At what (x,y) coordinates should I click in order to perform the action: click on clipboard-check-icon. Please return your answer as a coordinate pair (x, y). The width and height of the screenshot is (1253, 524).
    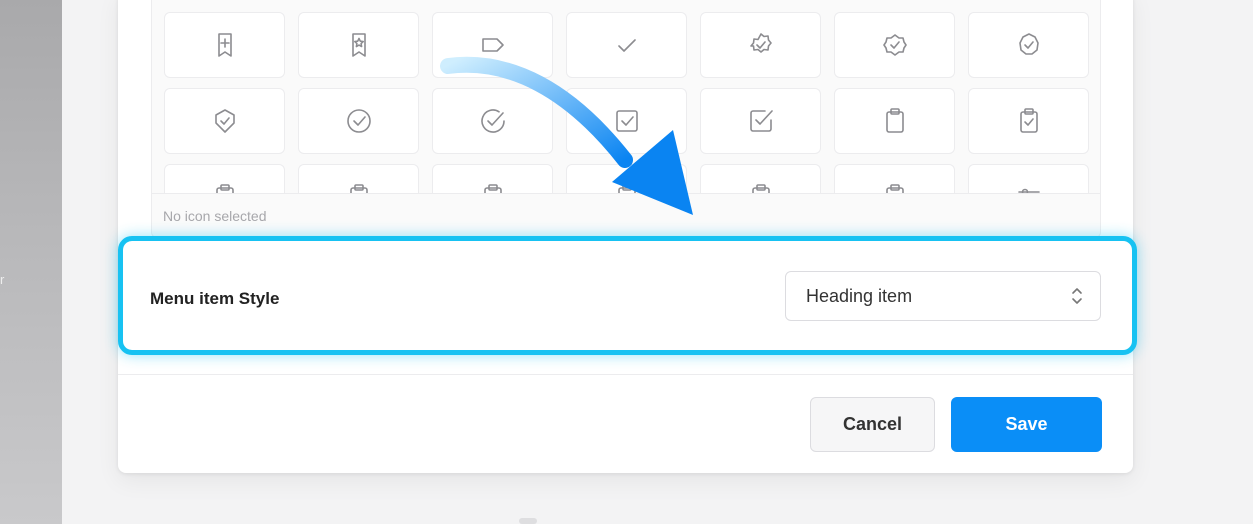
    Looking at the image, I should click on (1028, 120).